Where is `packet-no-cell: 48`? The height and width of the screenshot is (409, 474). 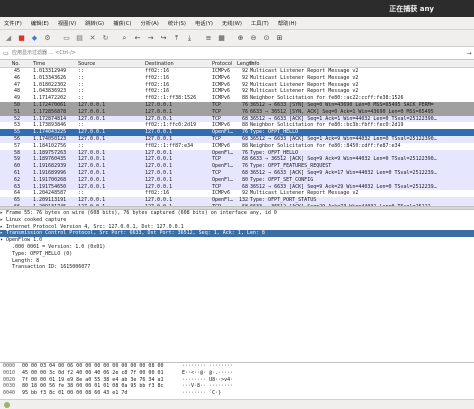 packet-no-cell: 48 is located at coordinates (16, 91).